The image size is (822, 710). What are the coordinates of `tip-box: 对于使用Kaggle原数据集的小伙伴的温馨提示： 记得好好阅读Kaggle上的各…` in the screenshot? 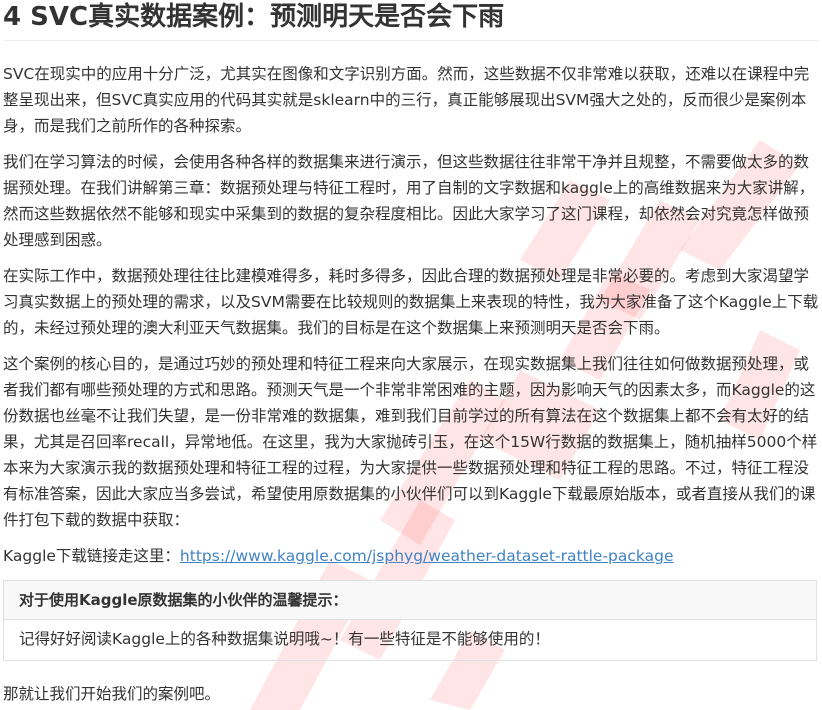 It's located at (410, 620).